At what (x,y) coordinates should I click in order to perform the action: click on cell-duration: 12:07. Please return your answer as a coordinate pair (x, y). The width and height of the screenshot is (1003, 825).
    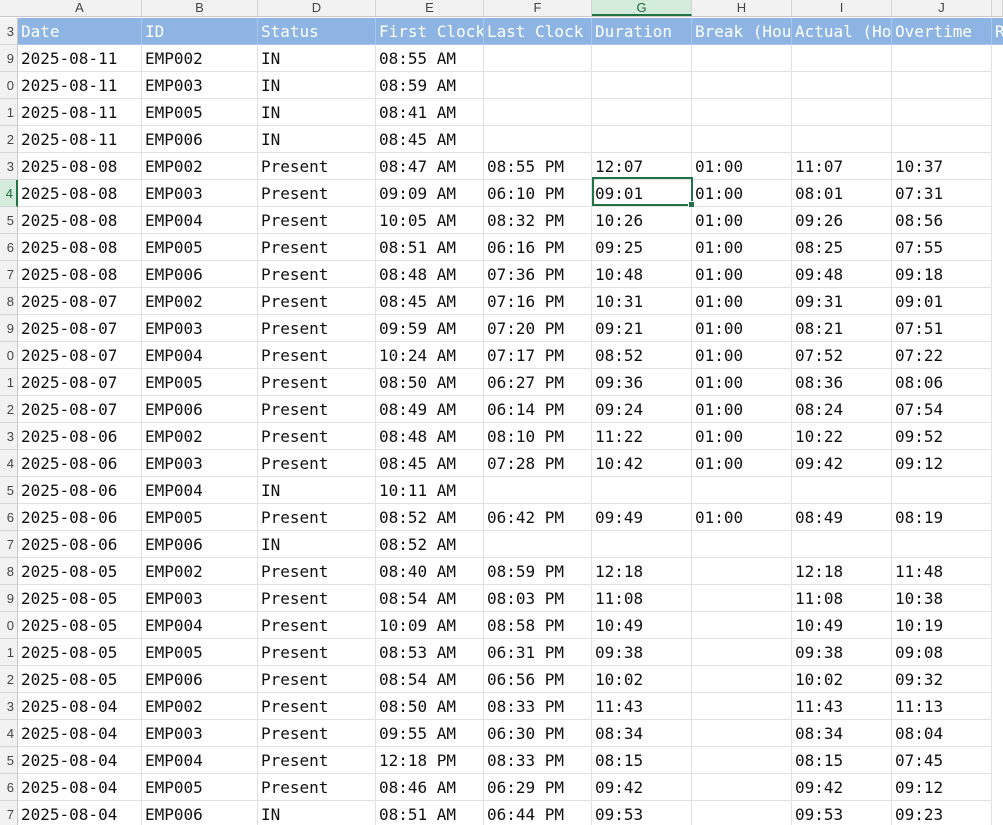
    Looking at the image, I should click on (642, 166).